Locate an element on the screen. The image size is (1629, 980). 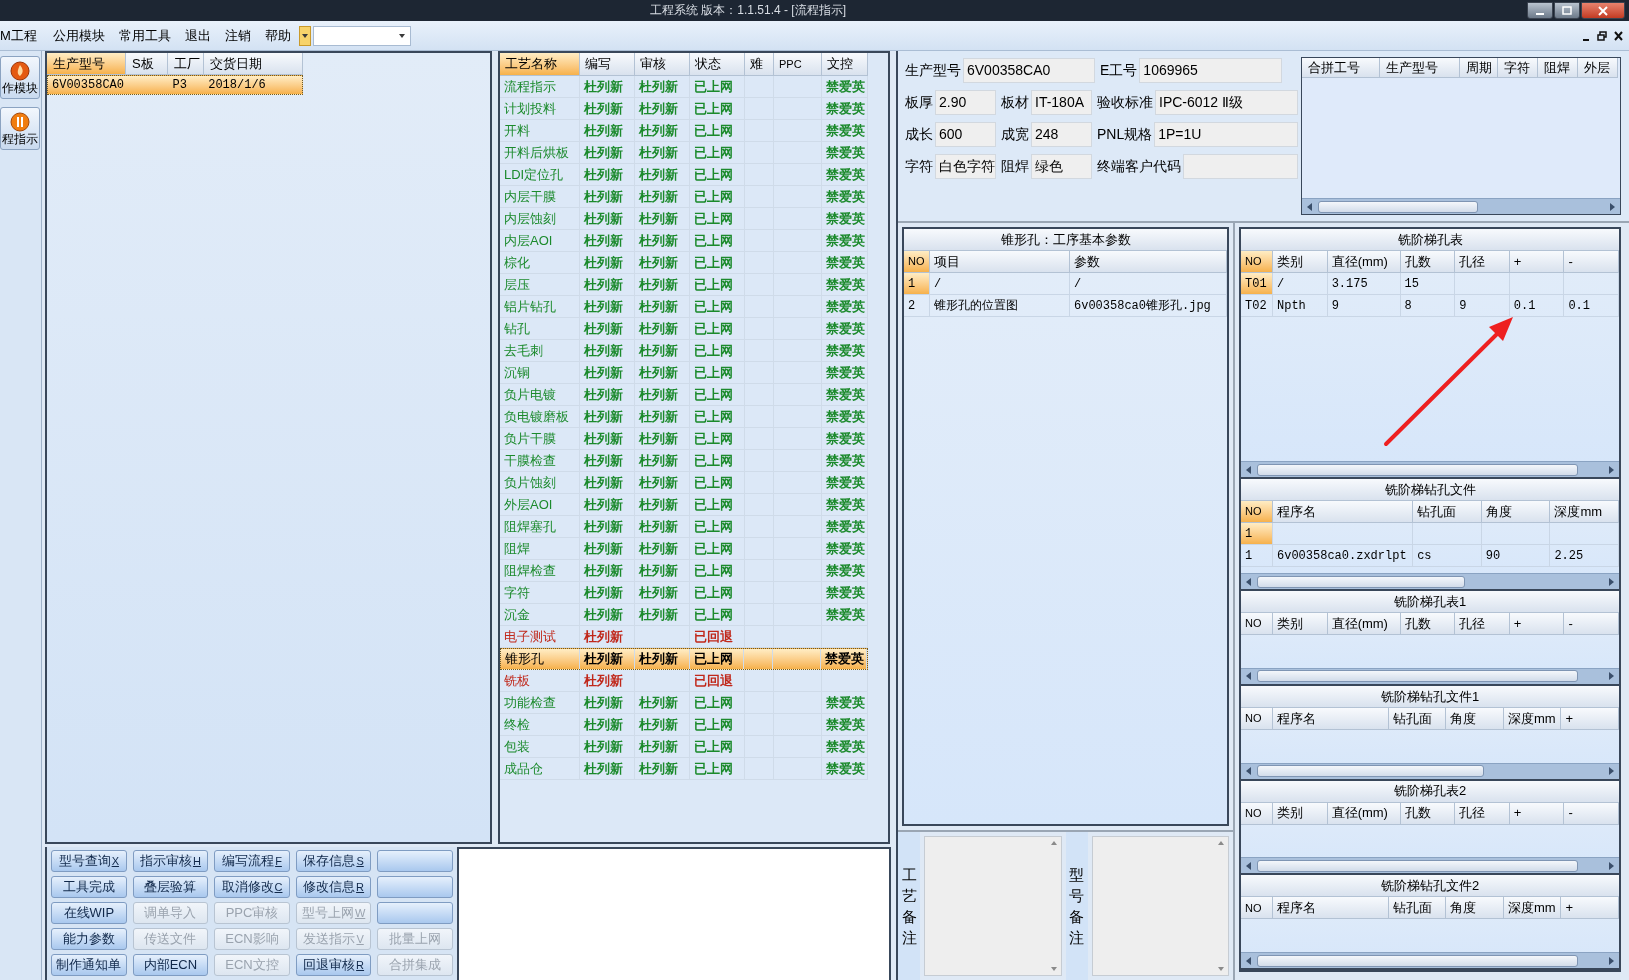
table-row: 阻焊塞孔 杜列新 杜列新 已上网 禁爱英 is located at coordinates (684, 527).